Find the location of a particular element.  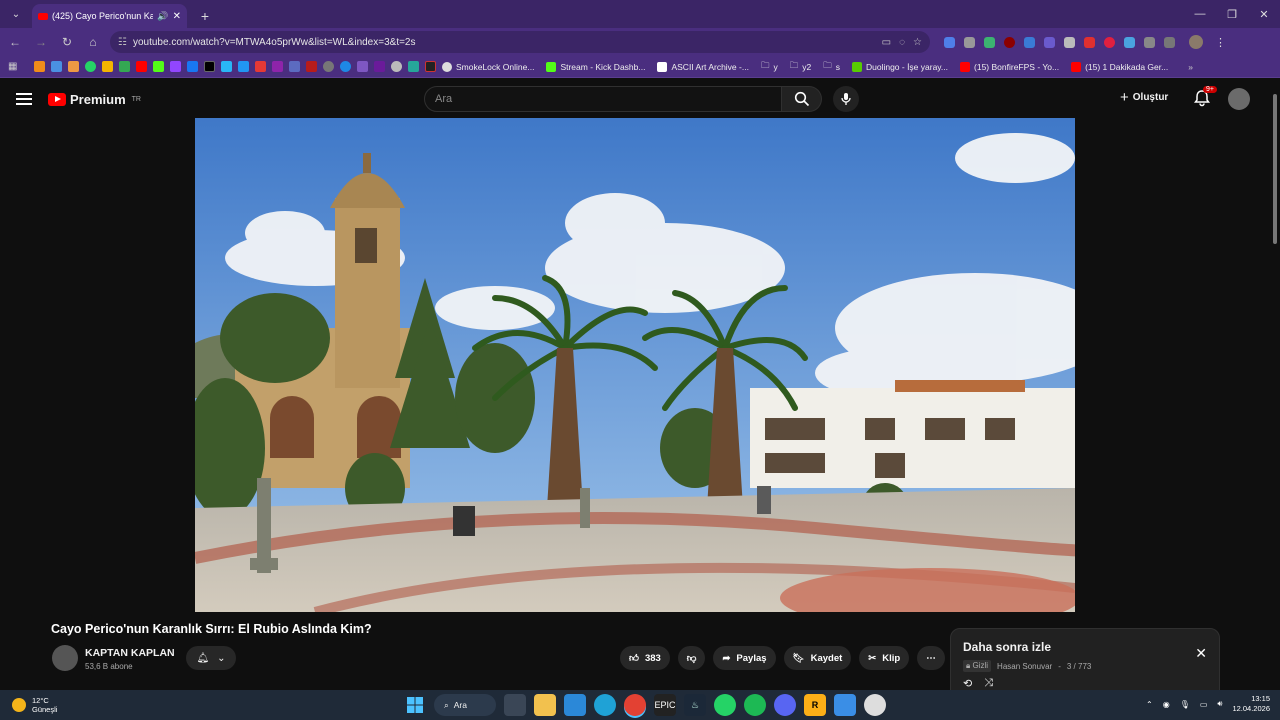

account-avatar is located at coordinates (1239, 99).